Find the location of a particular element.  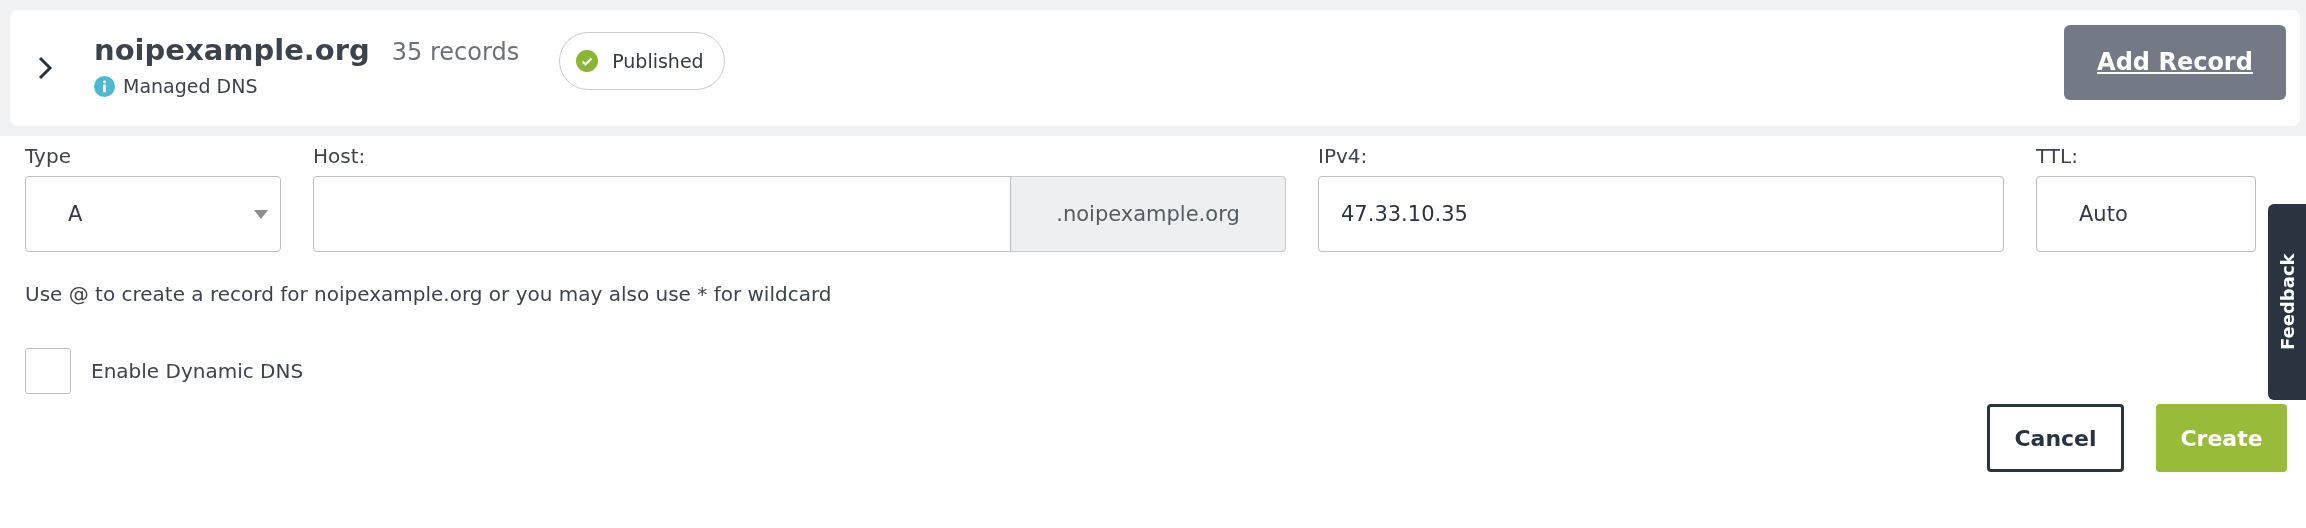

field-label: Host: is located at coordinates (340, 157).